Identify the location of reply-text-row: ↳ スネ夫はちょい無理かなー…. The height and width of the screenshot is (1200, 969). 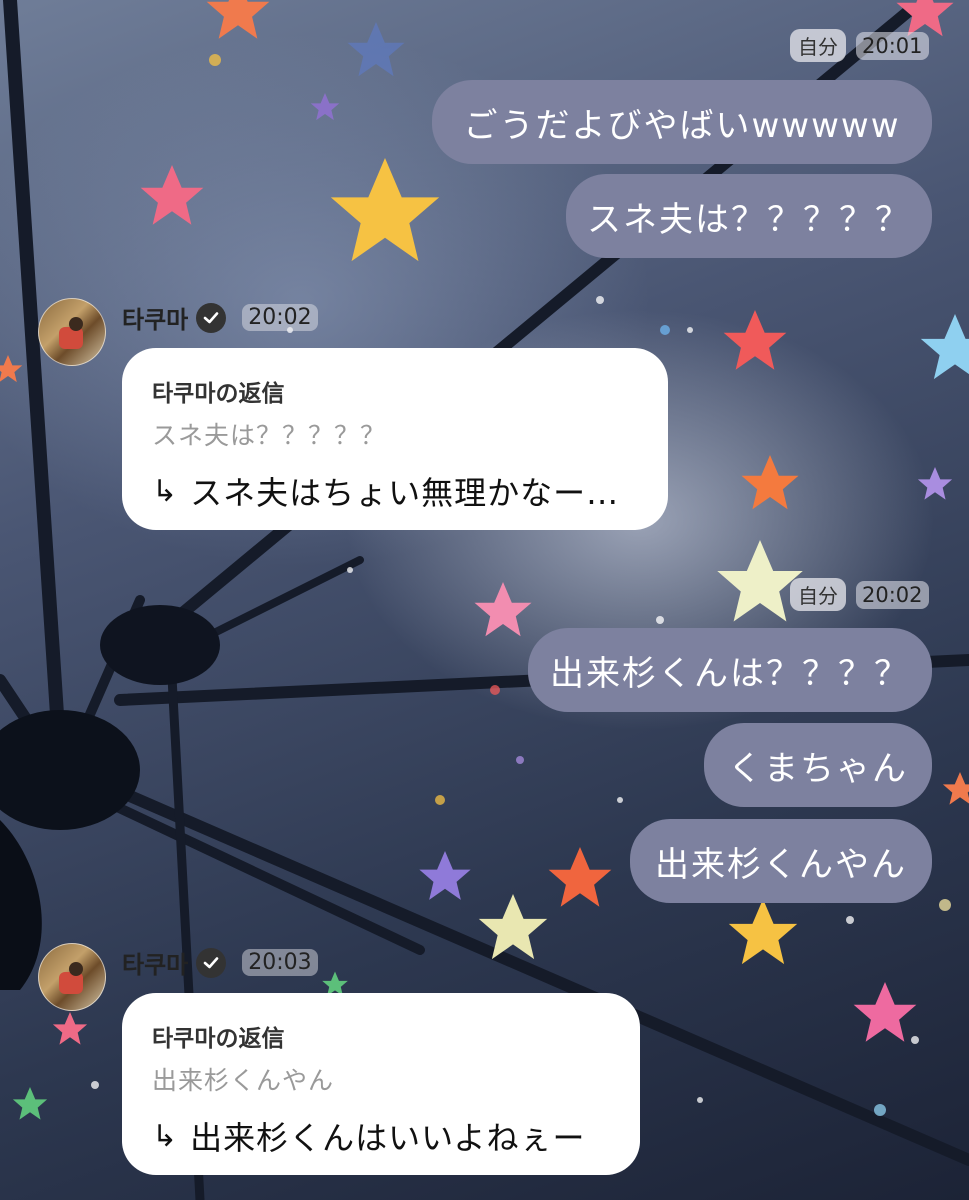
(395, 491).